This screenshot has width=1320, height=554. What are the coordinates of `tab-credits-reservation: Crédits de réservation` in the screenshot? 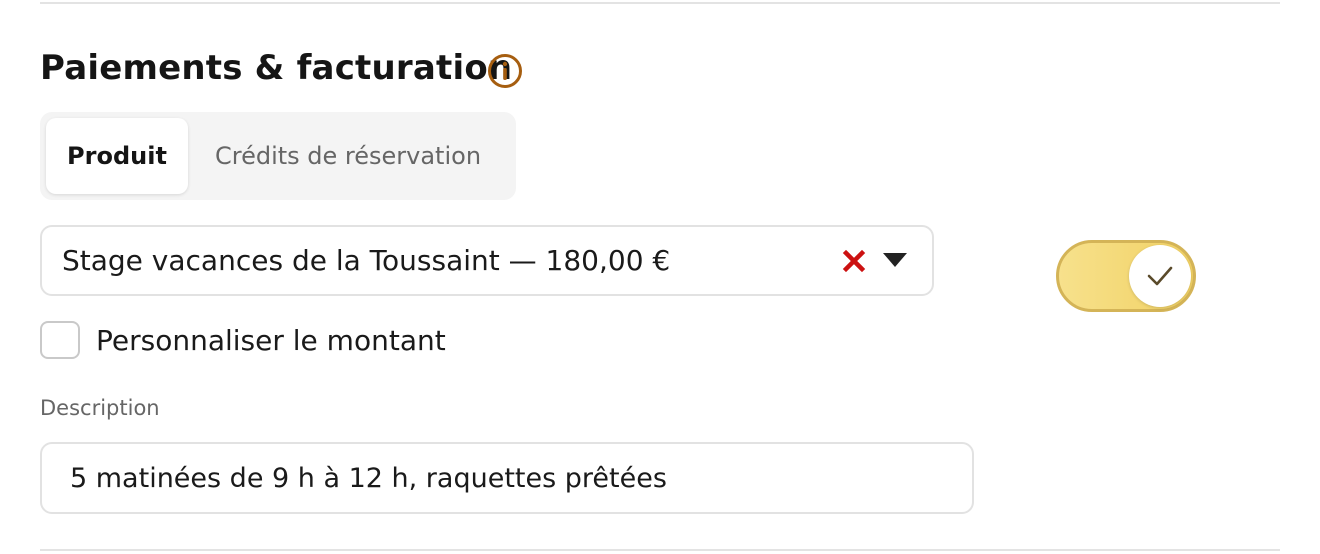 It's located at (348, 156).